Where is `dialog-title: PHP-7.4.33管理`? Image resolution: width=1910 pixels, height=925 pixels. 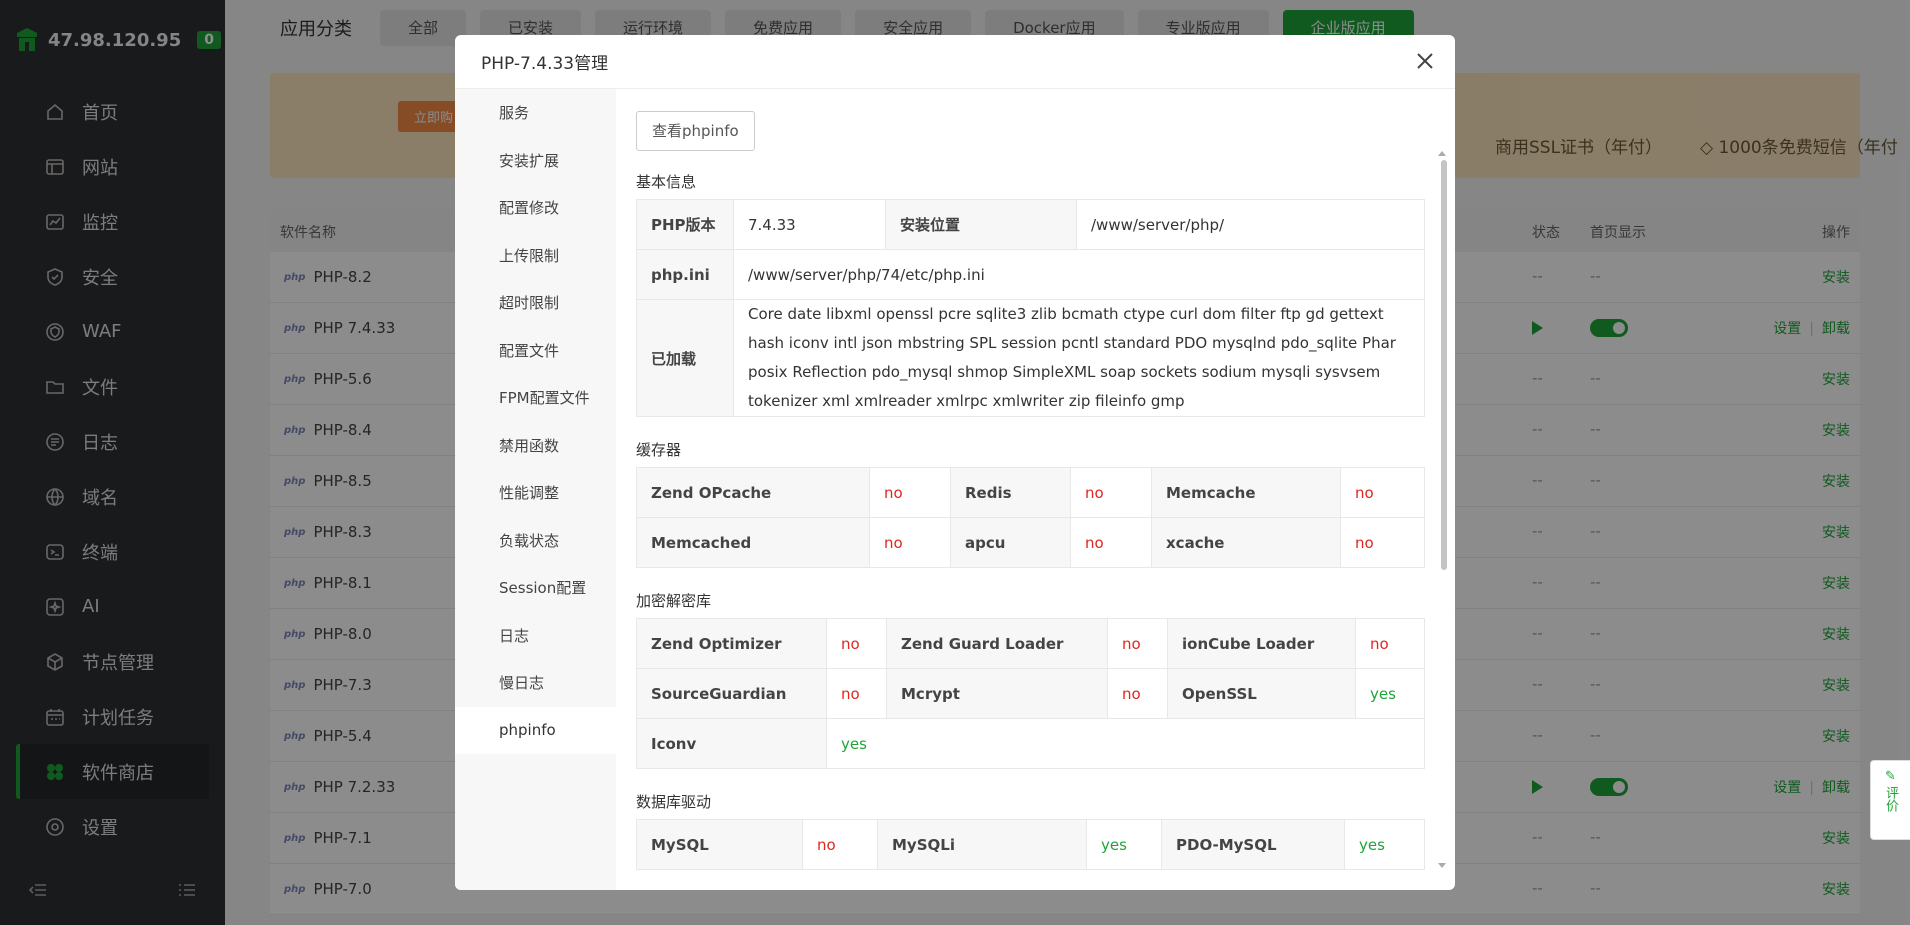 dialog-title: PHP-7.4.33管理 is located at coordinates (955, 62).